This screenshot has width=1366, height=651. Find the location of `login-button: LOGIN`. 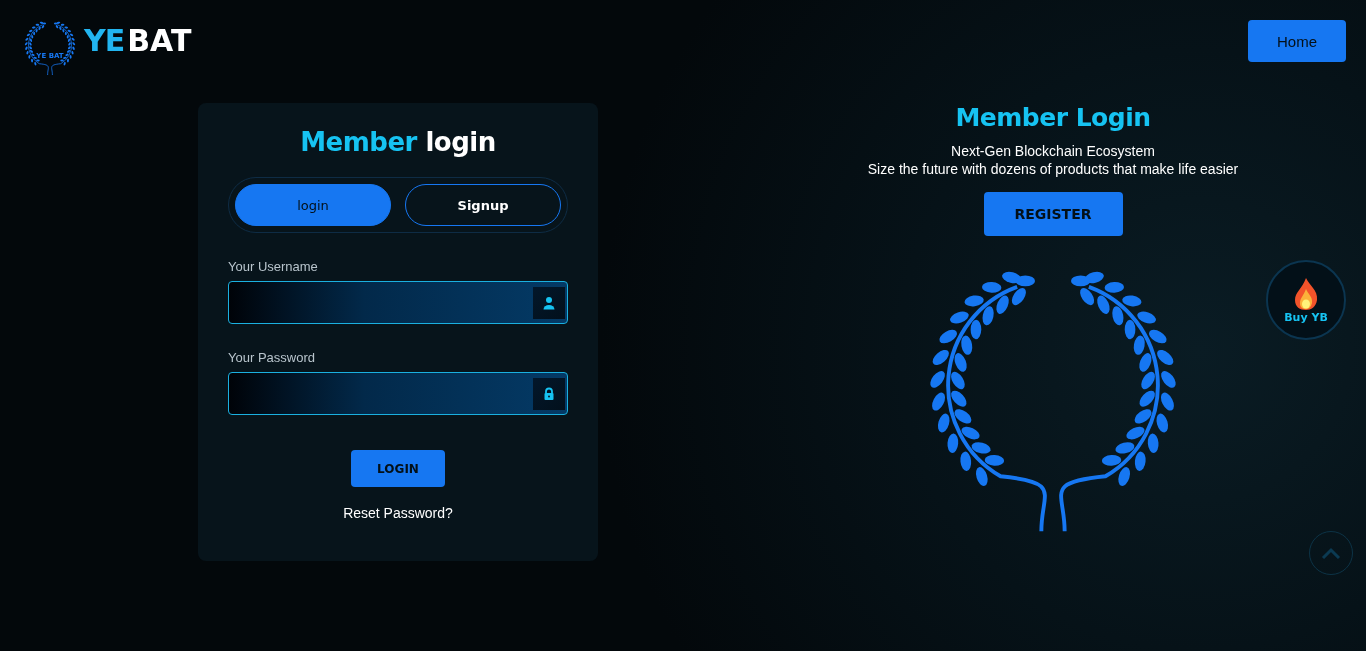

login-button: LOGIN is located at coordinates (398, 468).